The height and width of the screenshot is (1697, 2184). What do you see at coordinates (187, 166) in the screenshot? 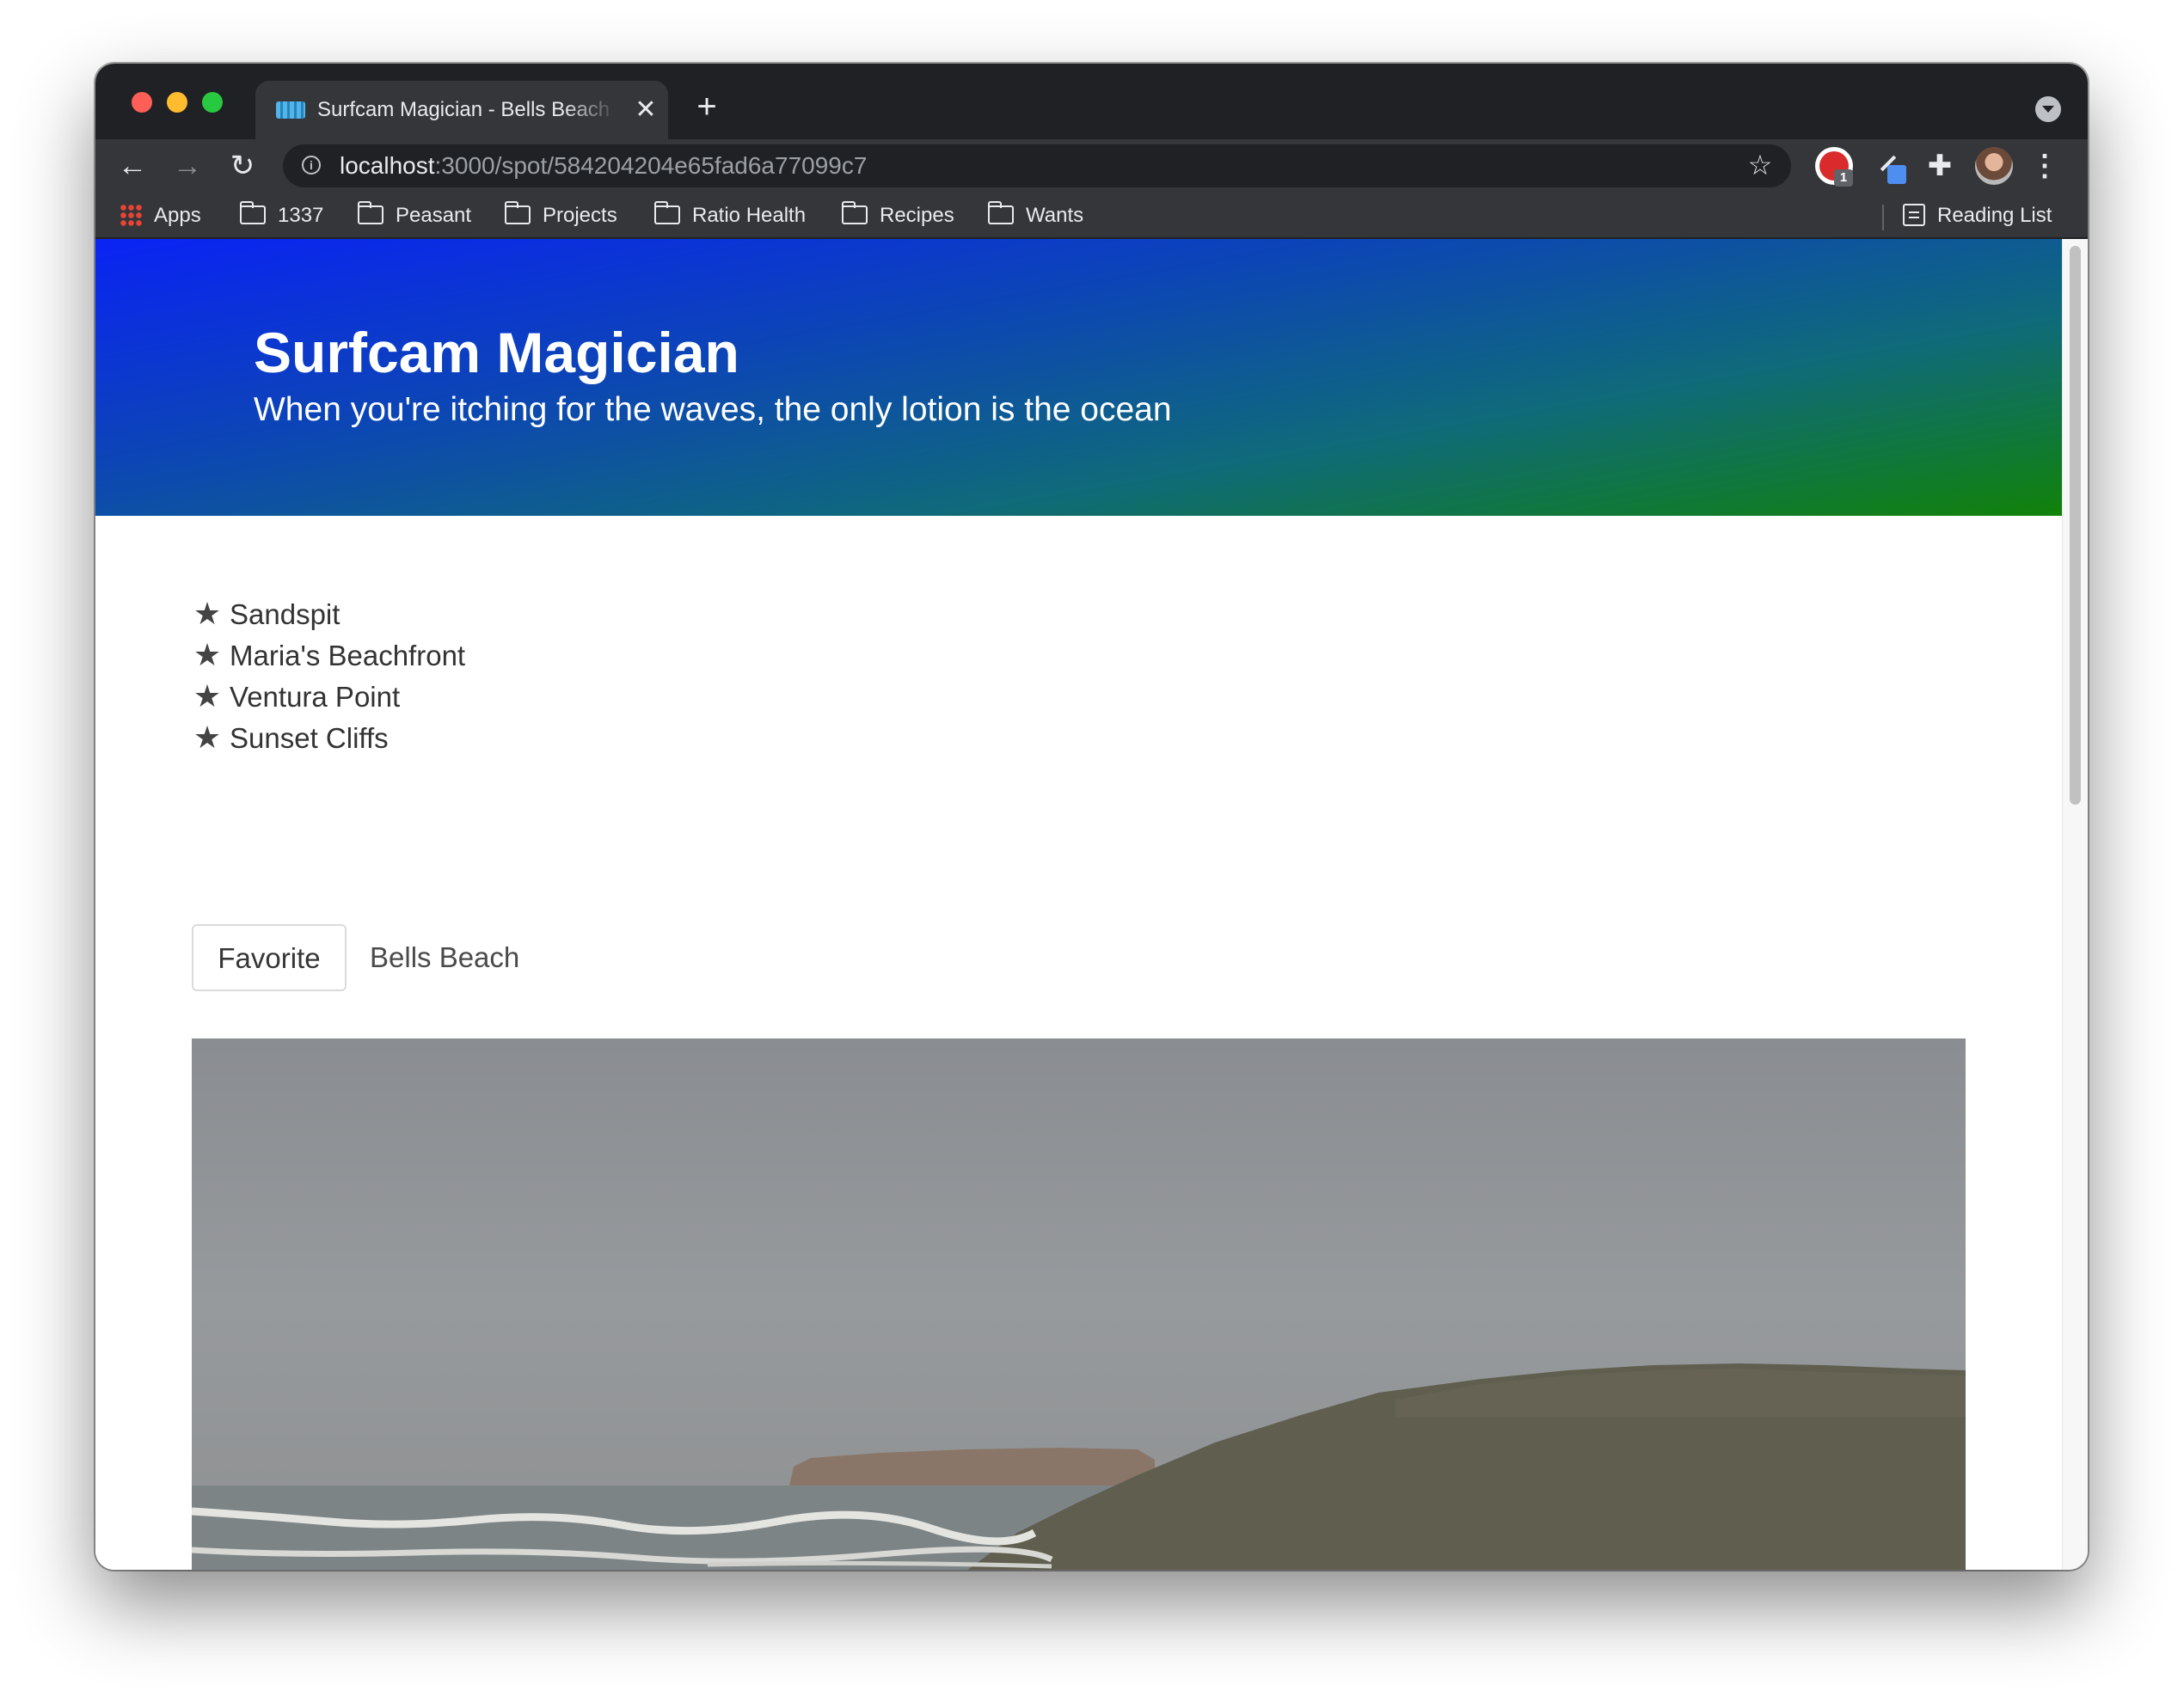
I see `forward-arrow-icon: →` at bounding box center [187, 166].